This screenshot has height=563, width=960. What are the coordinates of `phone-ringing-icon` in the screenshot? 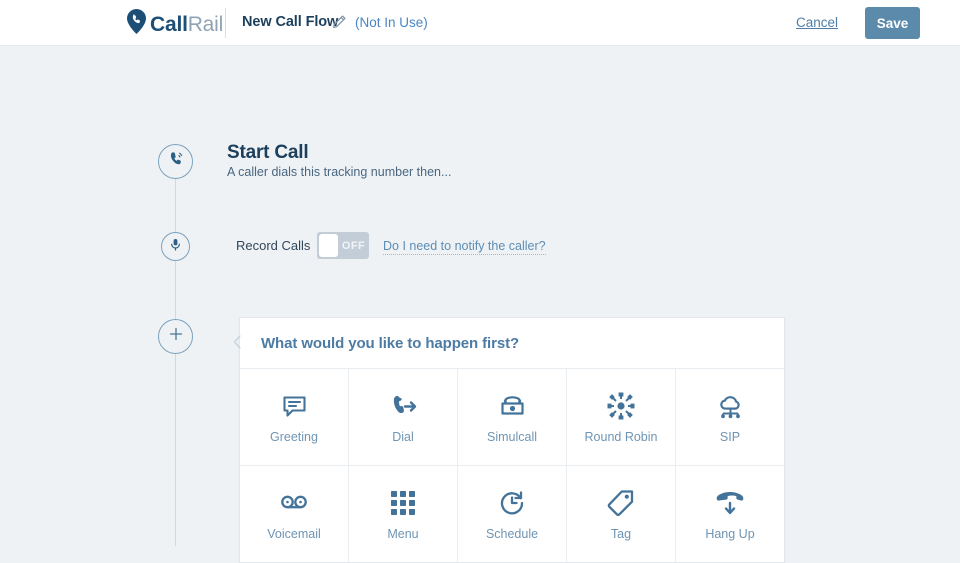 It's located at (176, 161).